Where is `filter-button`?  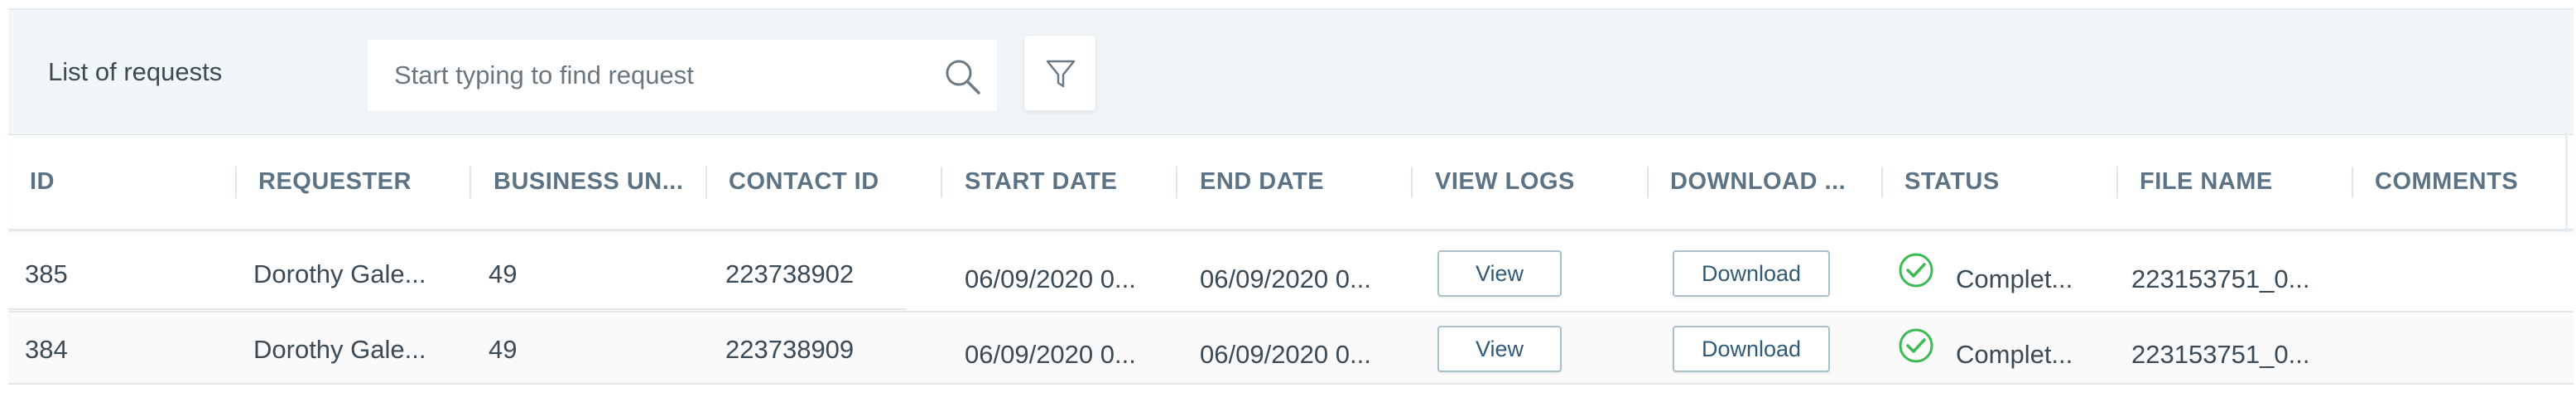 filter-button is located at coordinates (1059, 73).